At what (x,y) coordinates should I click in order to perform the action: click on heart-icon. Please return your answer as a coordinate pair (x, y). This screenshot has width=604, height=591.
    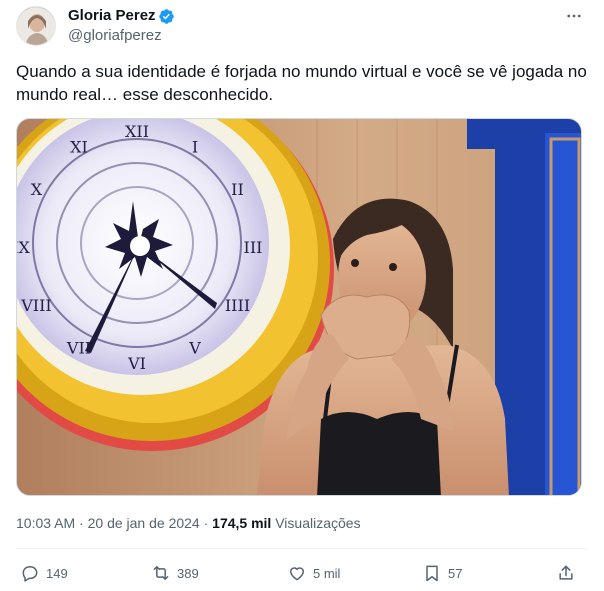
    Looking at the image, I should click on (297, 574).